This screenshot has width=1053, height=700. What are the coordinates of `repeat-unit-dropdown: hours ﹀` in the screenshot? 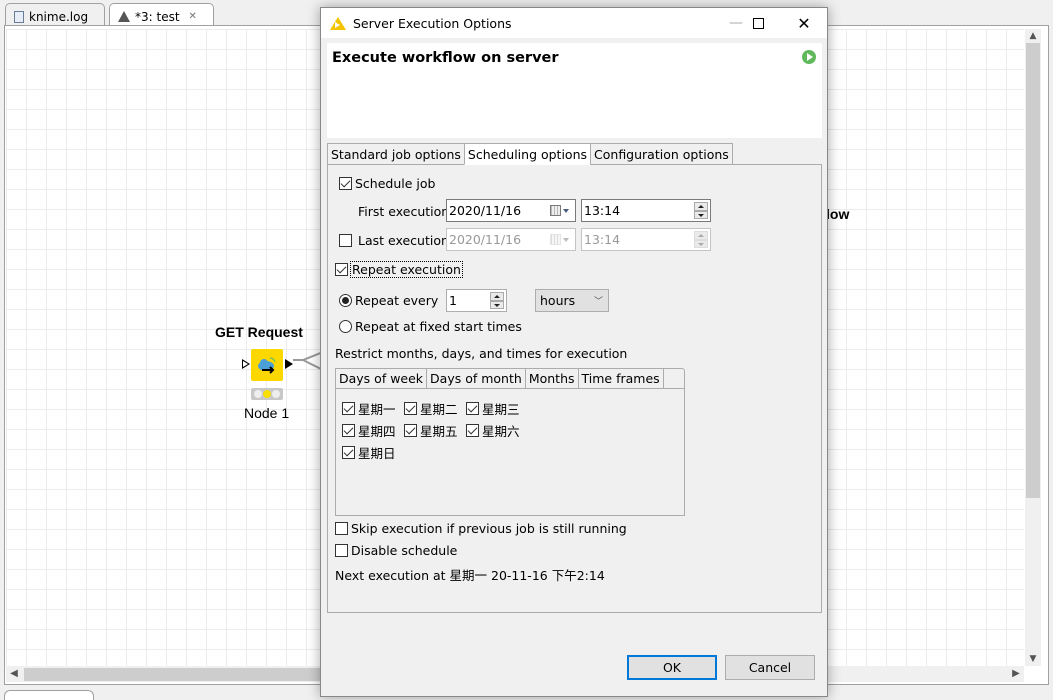 It's located at (572, 300).